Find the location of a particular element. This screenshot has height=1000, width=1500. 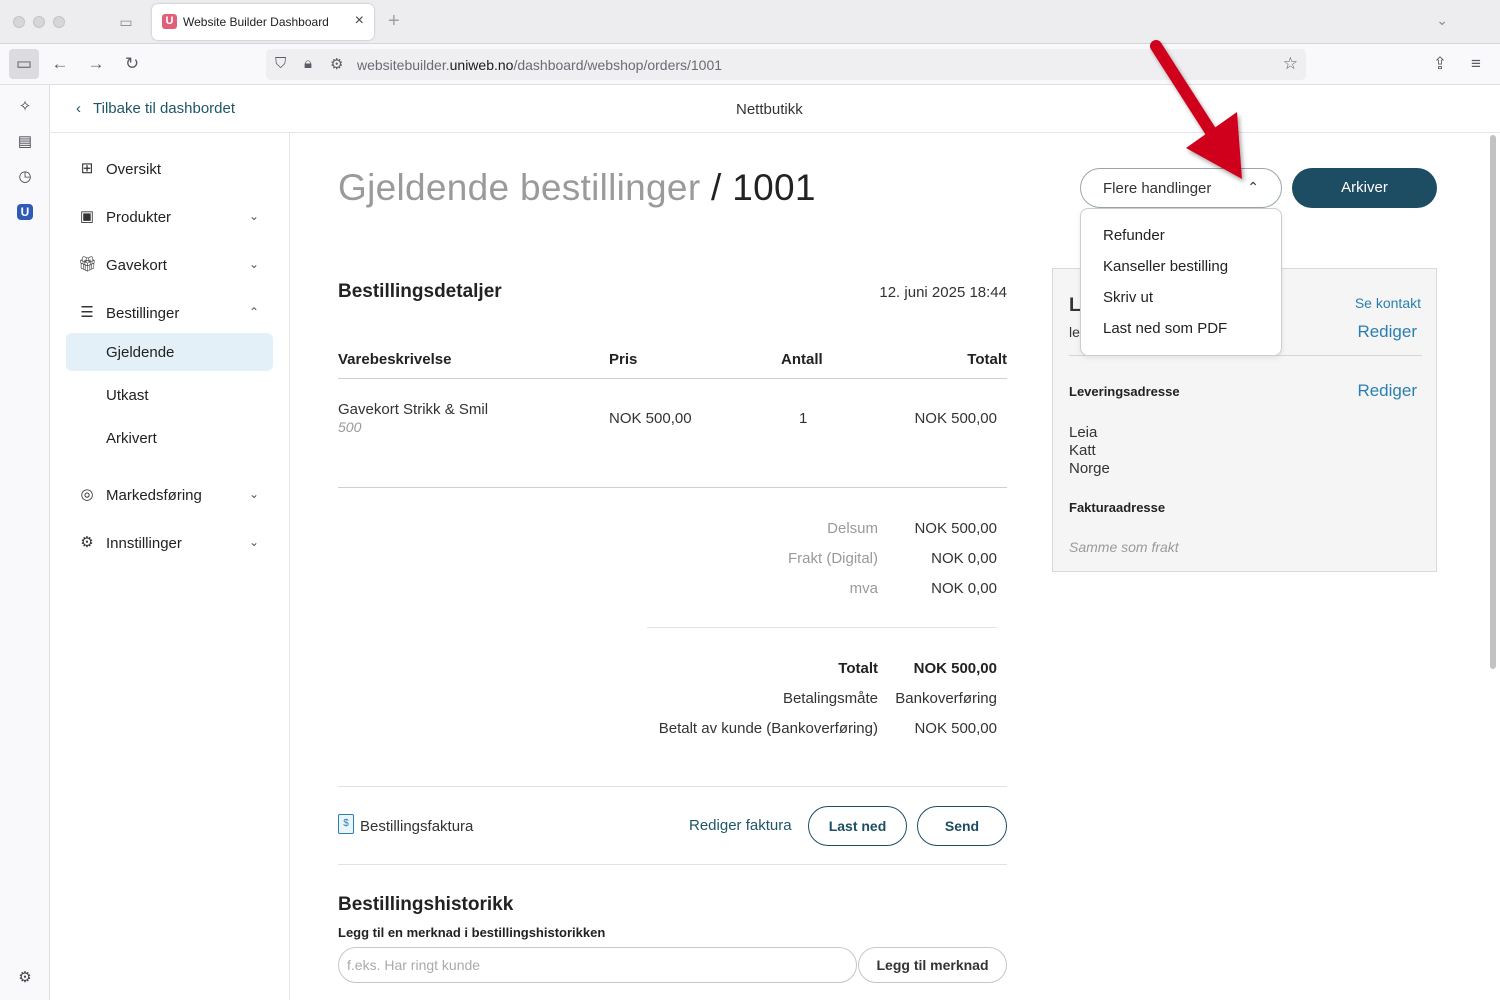

nav-item-current: Gjeldende is located at coordinates (169, 352).